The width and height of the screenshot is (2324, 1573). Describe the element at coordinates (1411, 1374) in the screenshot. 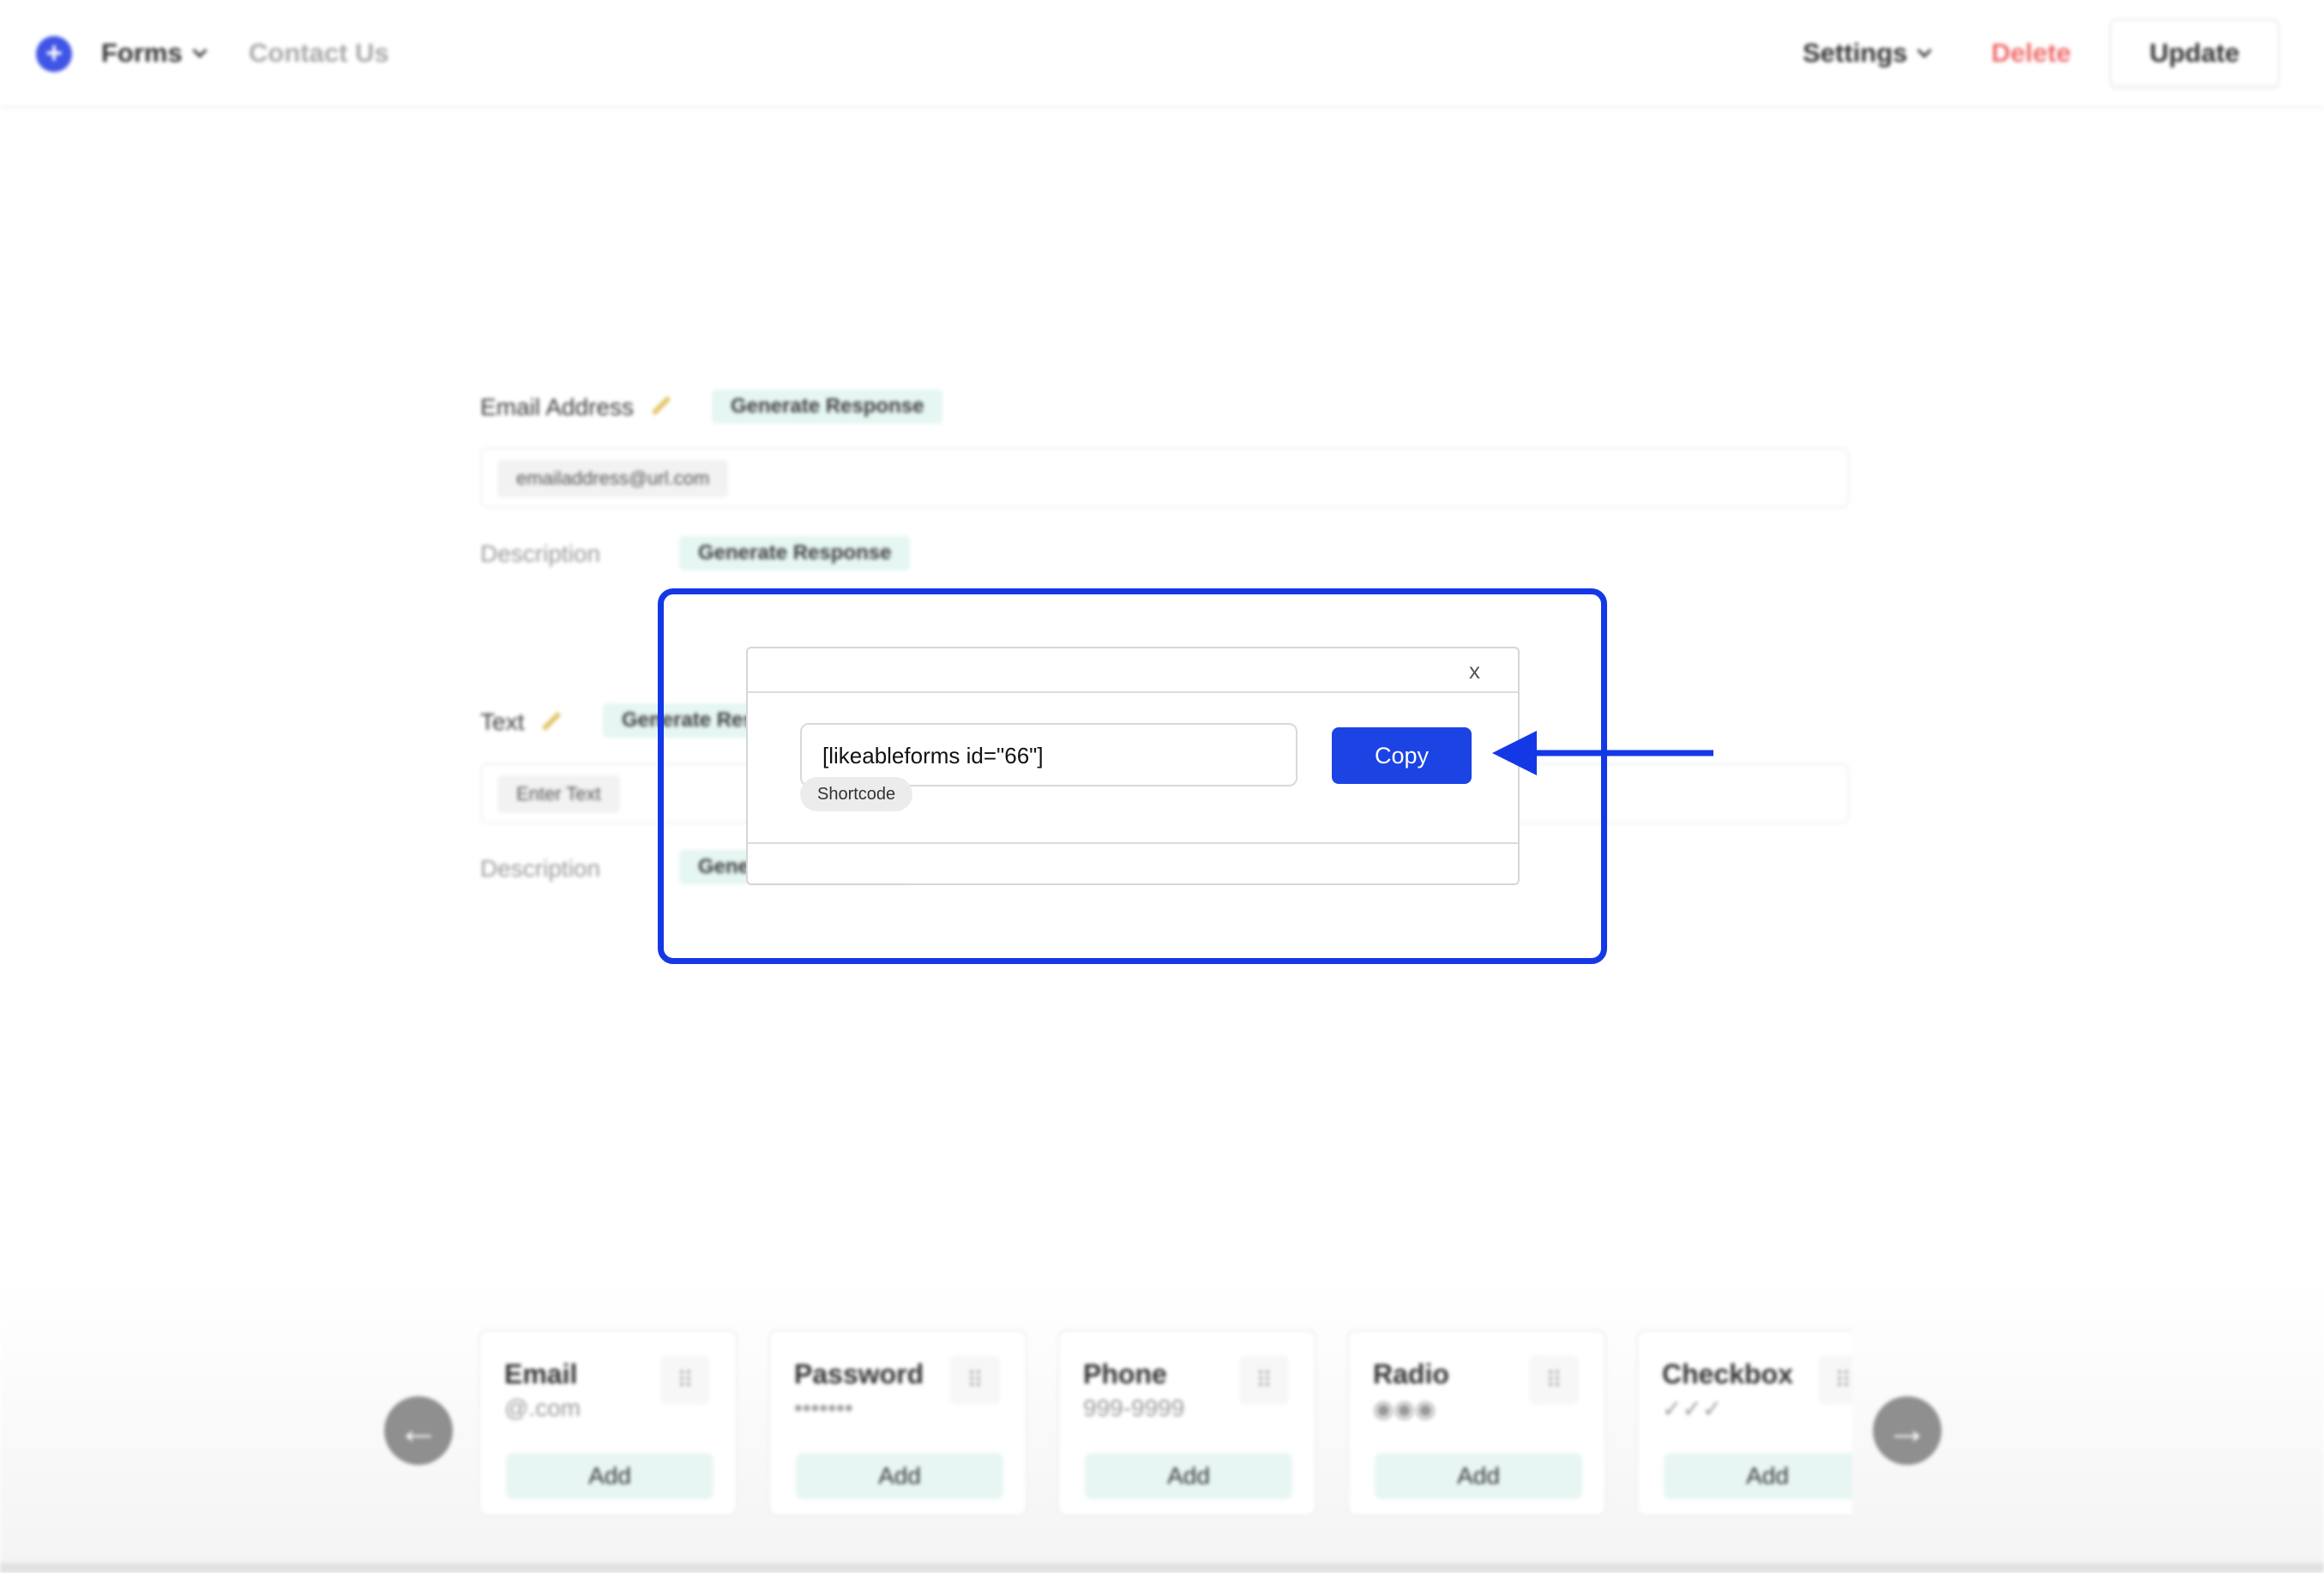

I see `card-title: Radio` at that location.